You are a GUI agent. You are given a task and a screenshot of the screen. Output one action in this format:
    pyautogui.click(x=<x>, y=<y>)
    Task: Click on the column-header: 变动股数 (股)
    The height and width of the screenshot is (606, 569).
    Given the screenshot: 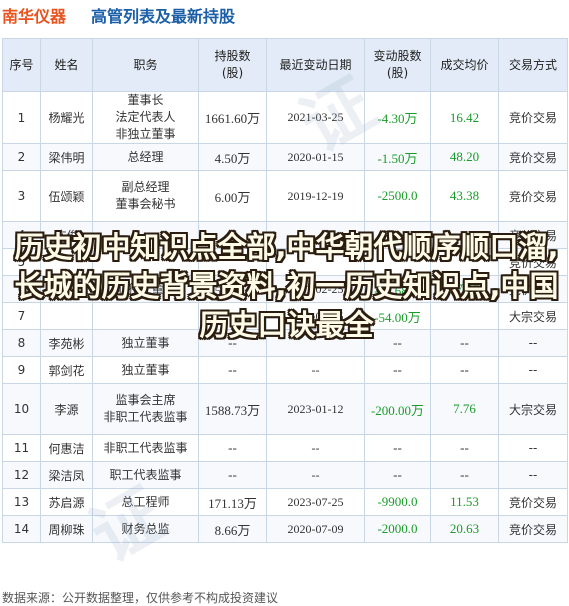 What is the action you would take?
    pyautogui.click(x=397, y=65)
    